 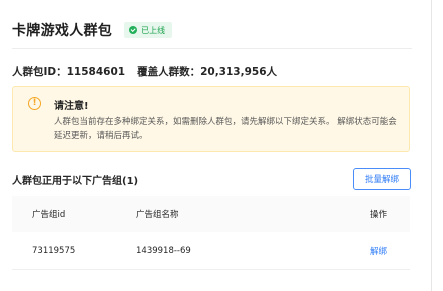 I want to click on package-id-value: 11584601, so click(x=96, y=72).